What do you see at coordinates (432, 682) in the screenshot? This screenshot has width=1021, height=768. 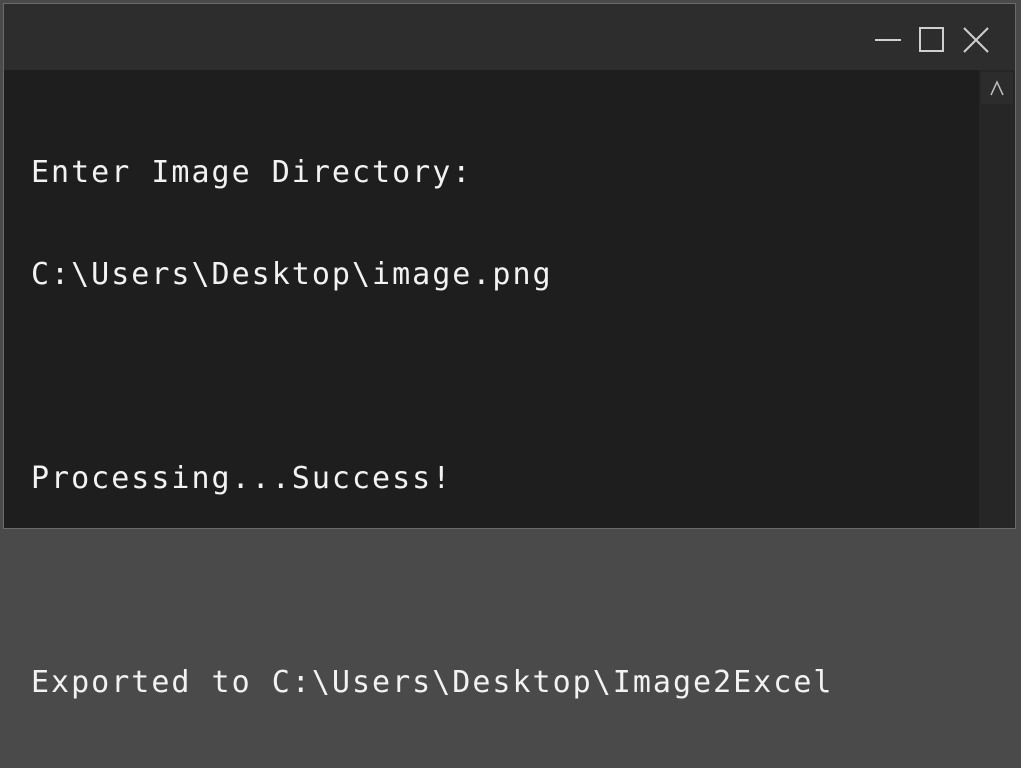 I see `console-line: Exported to C:\Users\Desktop\Image2Excel` at bounding box center [432, 682].